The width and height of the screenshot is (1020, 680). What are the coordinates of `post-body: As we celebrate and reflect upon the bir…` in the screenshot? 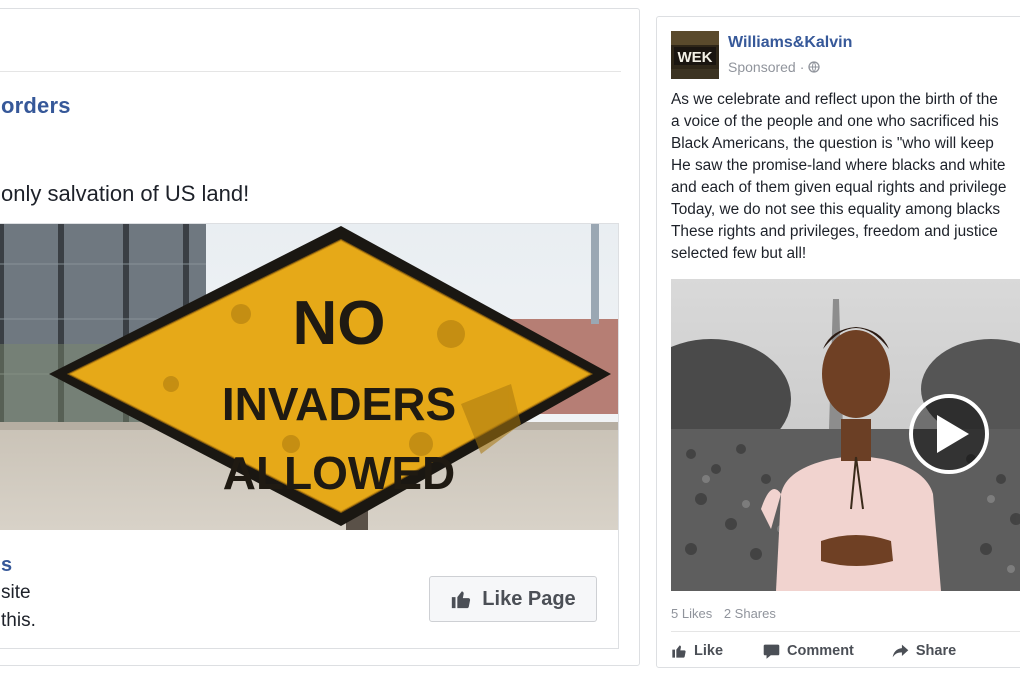 It's located at (845, 177).